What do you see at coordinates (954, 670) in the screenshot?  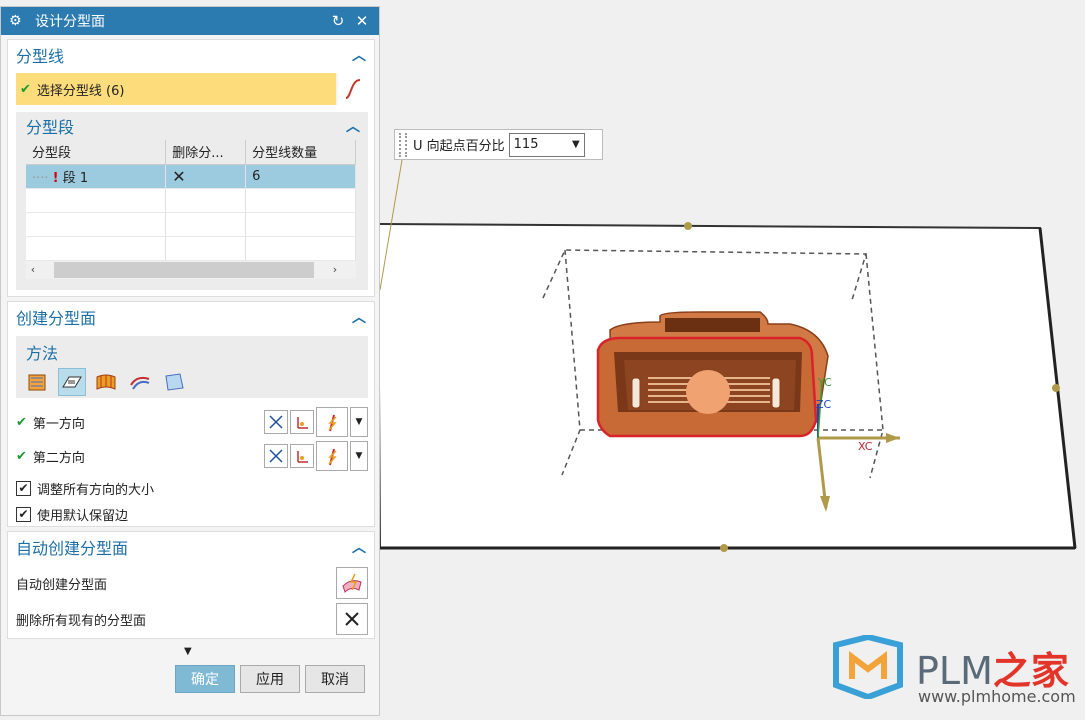 I see `brand-latin: PLM` at bounding box center [954, 670].